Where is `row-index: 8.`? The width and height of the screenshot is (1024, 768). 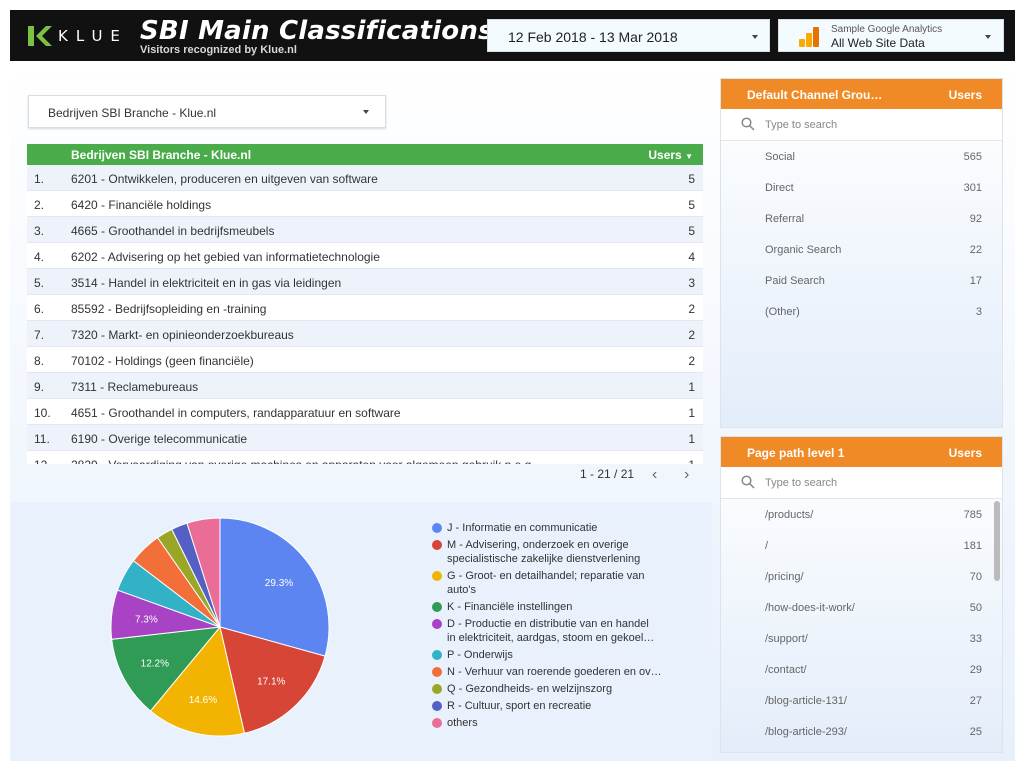 row-index: 8. is located at coordinates (39, 361).